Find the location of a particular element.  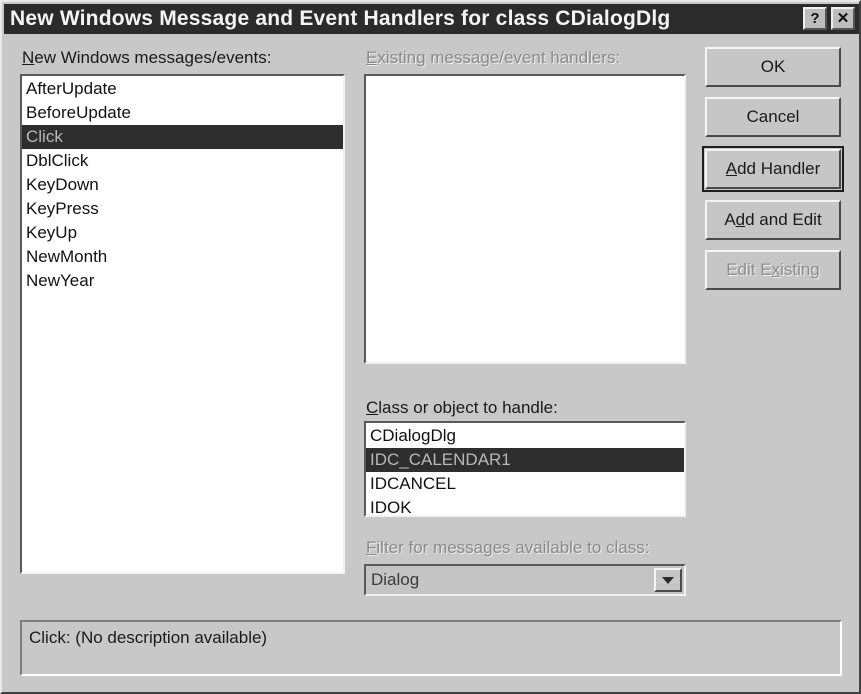

filter-label-text: ilter for messages available to class: is located at coordinates (513, 547).